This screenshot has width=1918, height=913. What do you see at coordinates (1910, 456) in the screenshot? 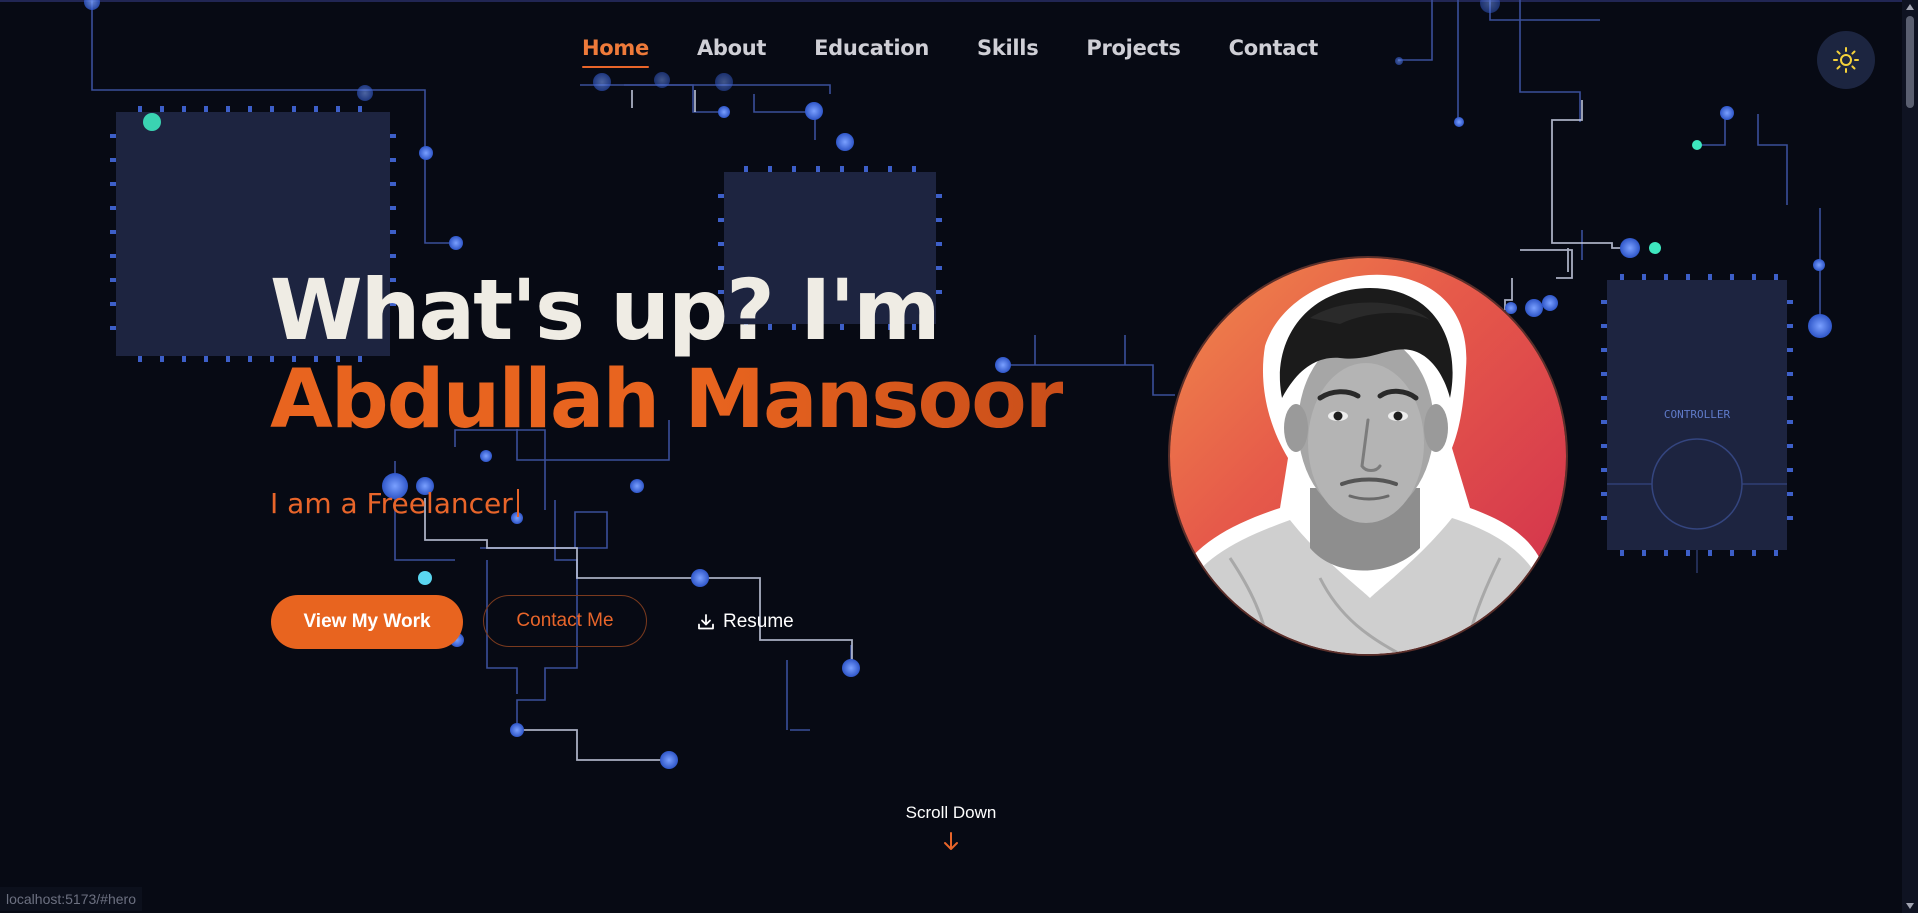
I see `page-scrollbar` at bounding box center [1910, 456].